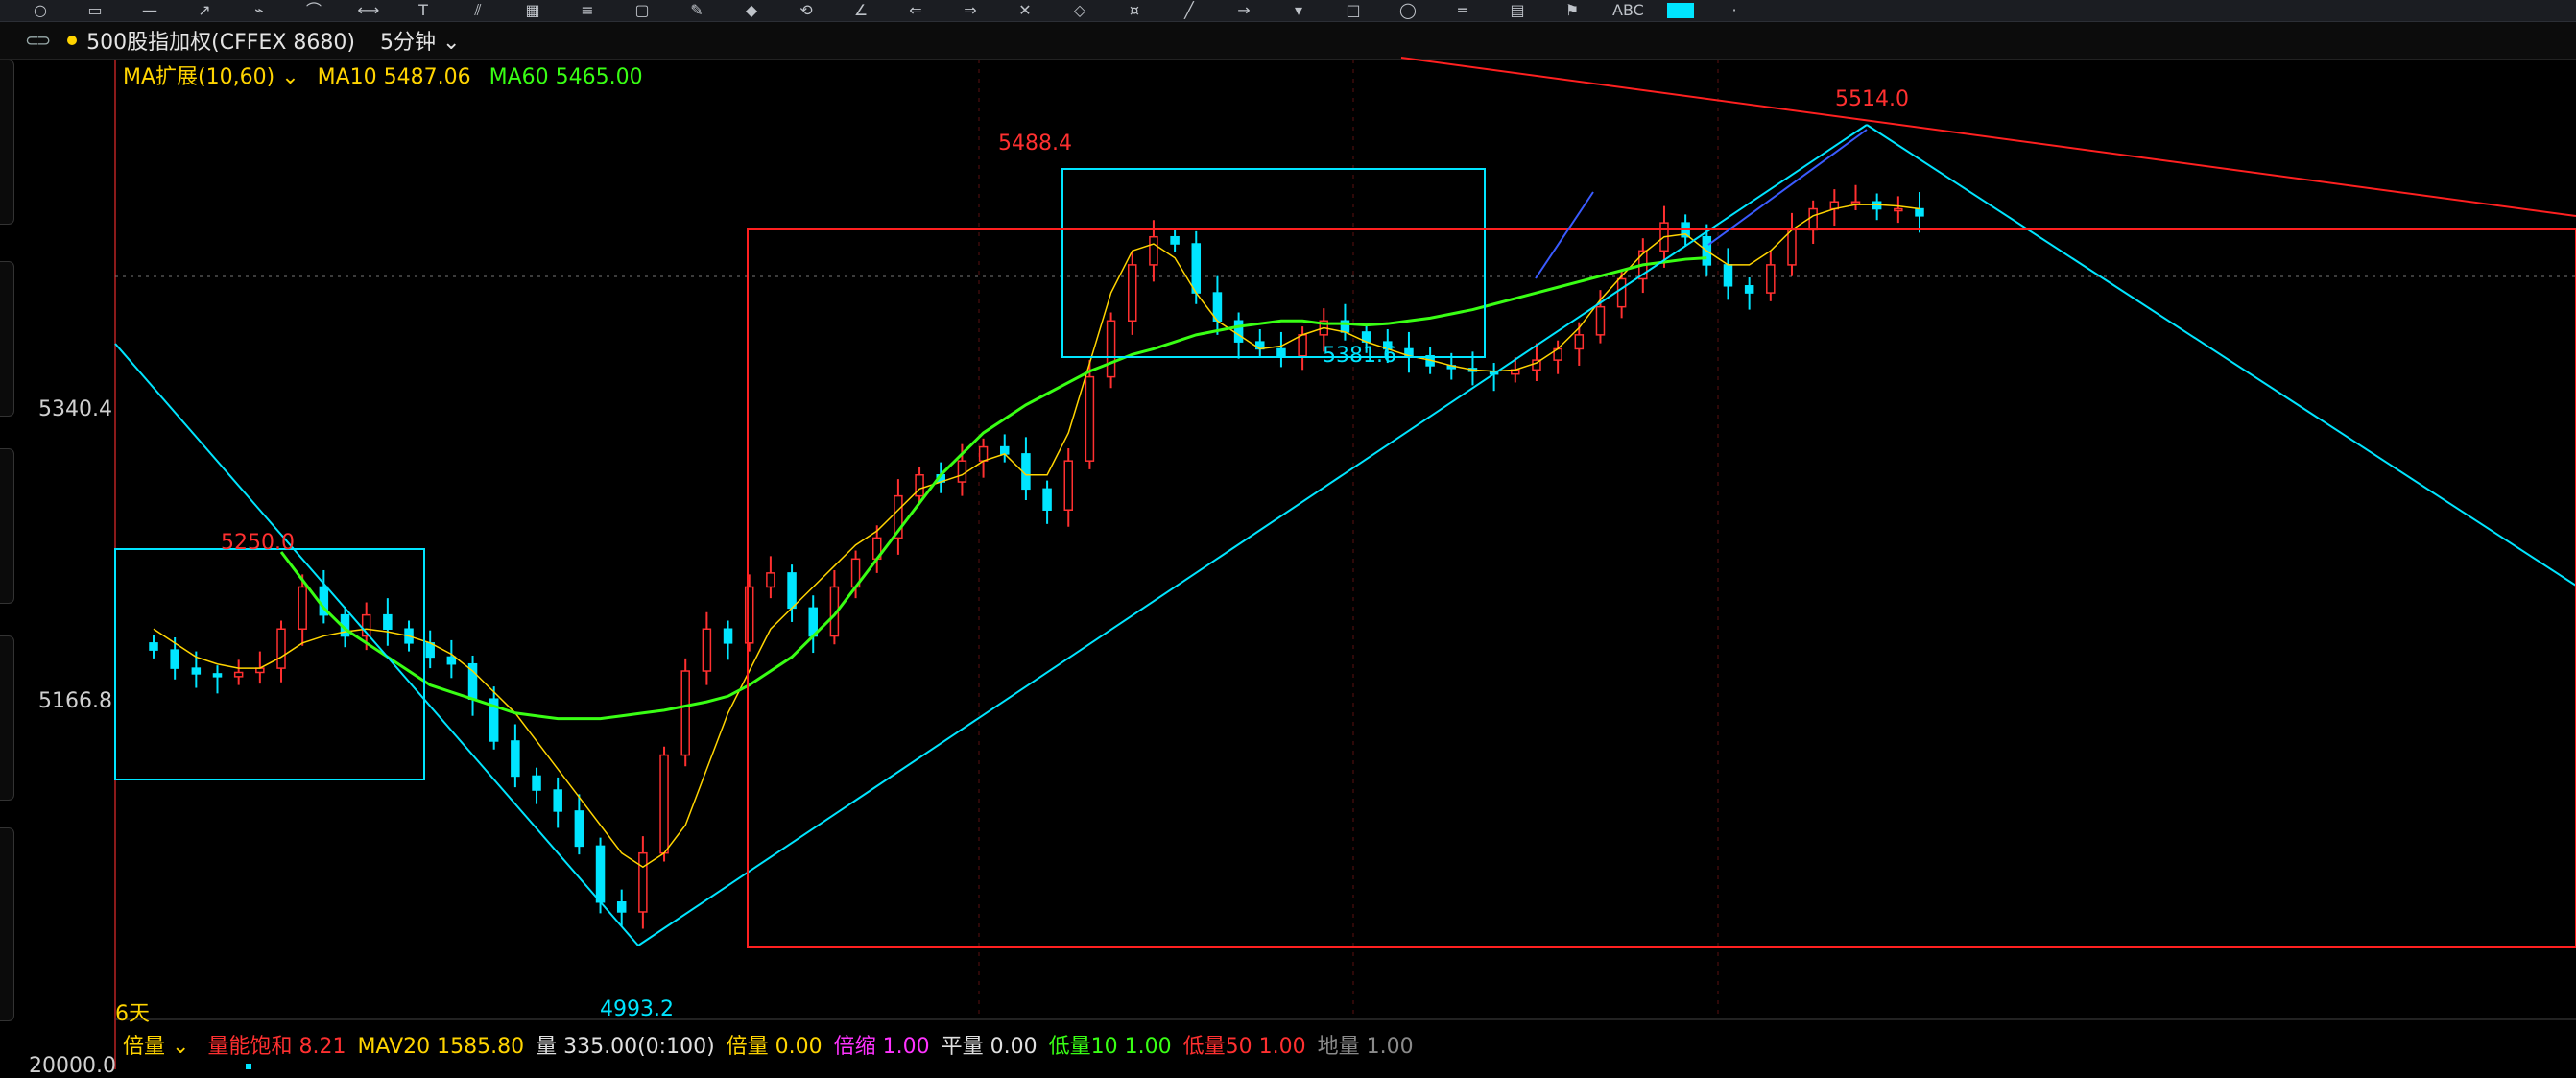  What do you see at coordinates (599, 77) in the screenshot?
I see `ma60-value: 5465.00` at bounding box center [599, 77].